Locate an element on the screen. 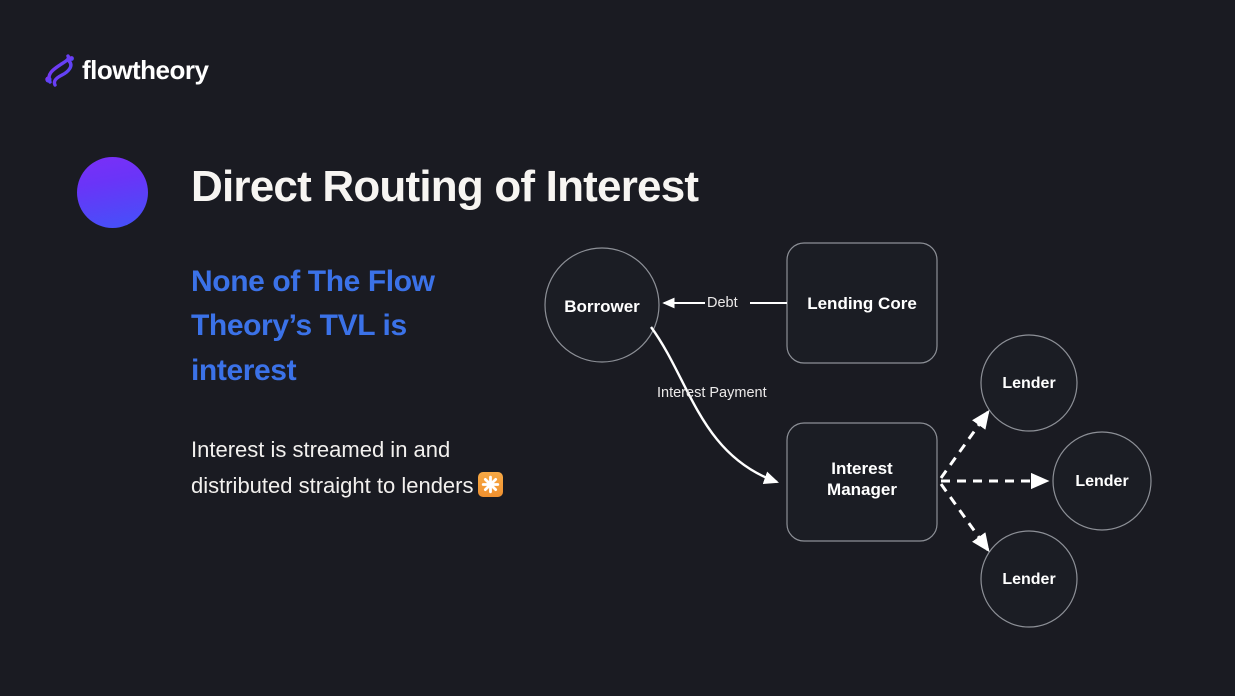 This screenshot has height=696, width=1235. node-lender-top is located at coordinates (1029, 383).